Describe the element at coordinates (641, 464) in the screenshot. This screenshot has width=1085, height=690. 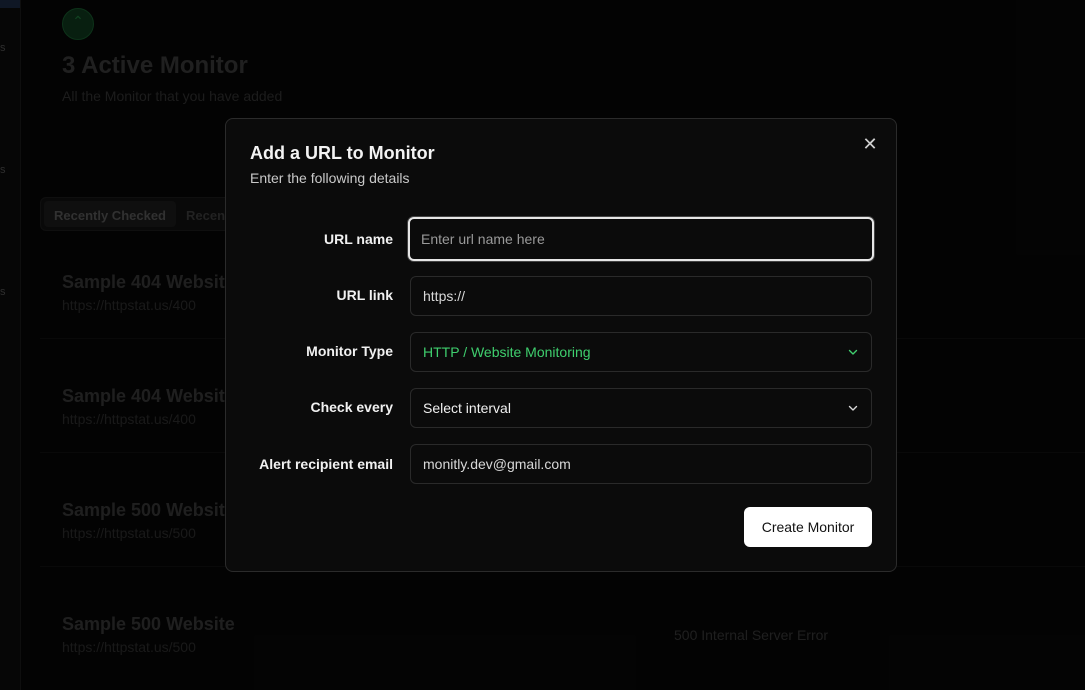
I see `alert-email-input` at that location.